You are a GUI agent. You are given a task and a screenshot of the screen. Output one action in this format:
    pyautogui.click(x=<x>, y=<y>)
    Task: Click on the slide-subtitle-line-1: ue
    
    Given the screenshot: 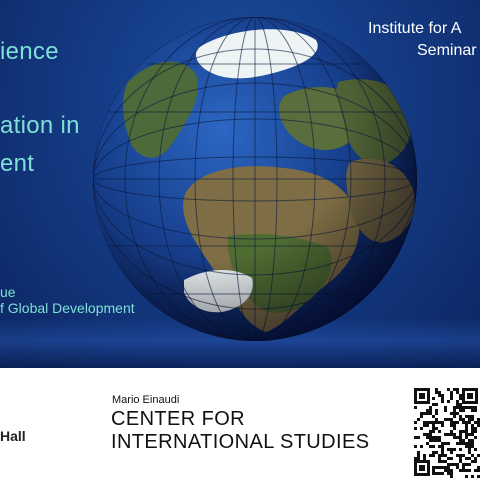 What is the action you would take?
    pyautogui.click(x=8, y=292)
    